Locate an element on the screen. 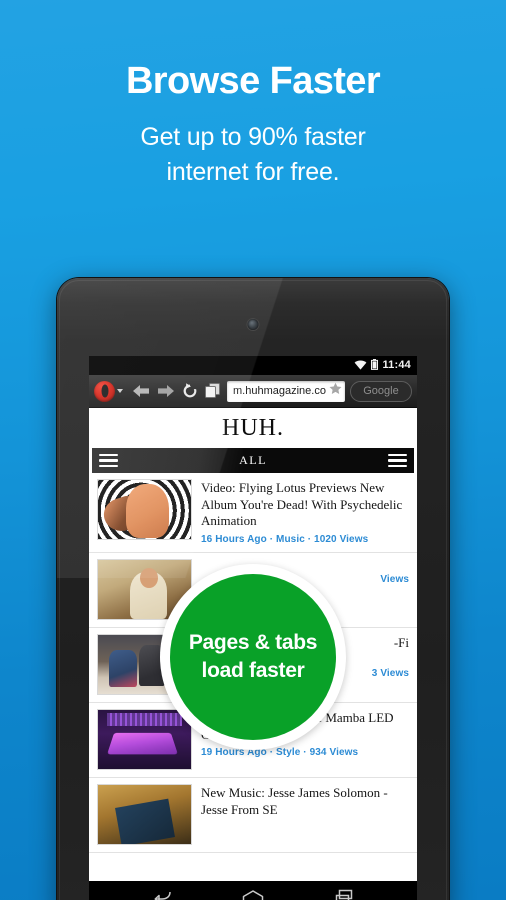  search-placeholder: Google is located at coordinates (381, 391).